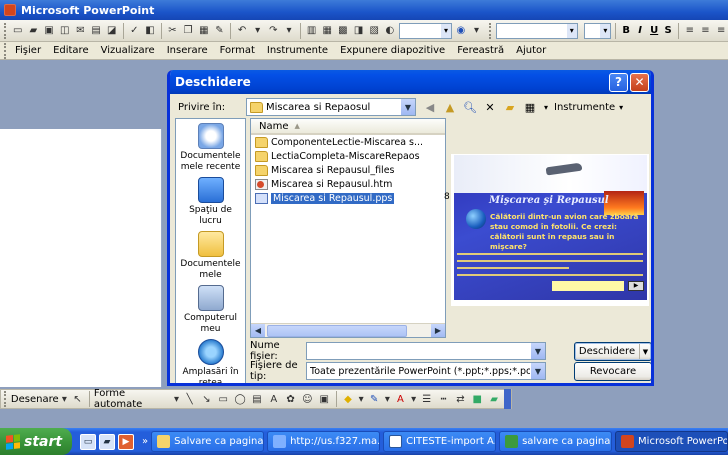 This screenshot has width=728, height=455. I want to click on line-icon: ╲, so click(189, 399).